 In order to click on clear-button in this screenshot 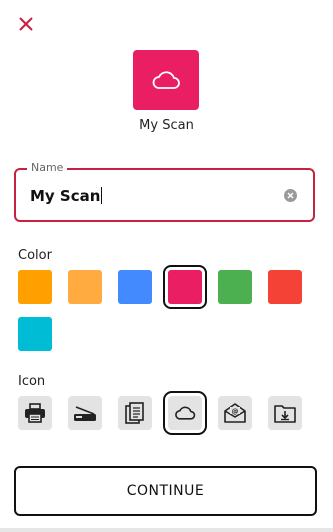, I will do `click(290, 195)`.